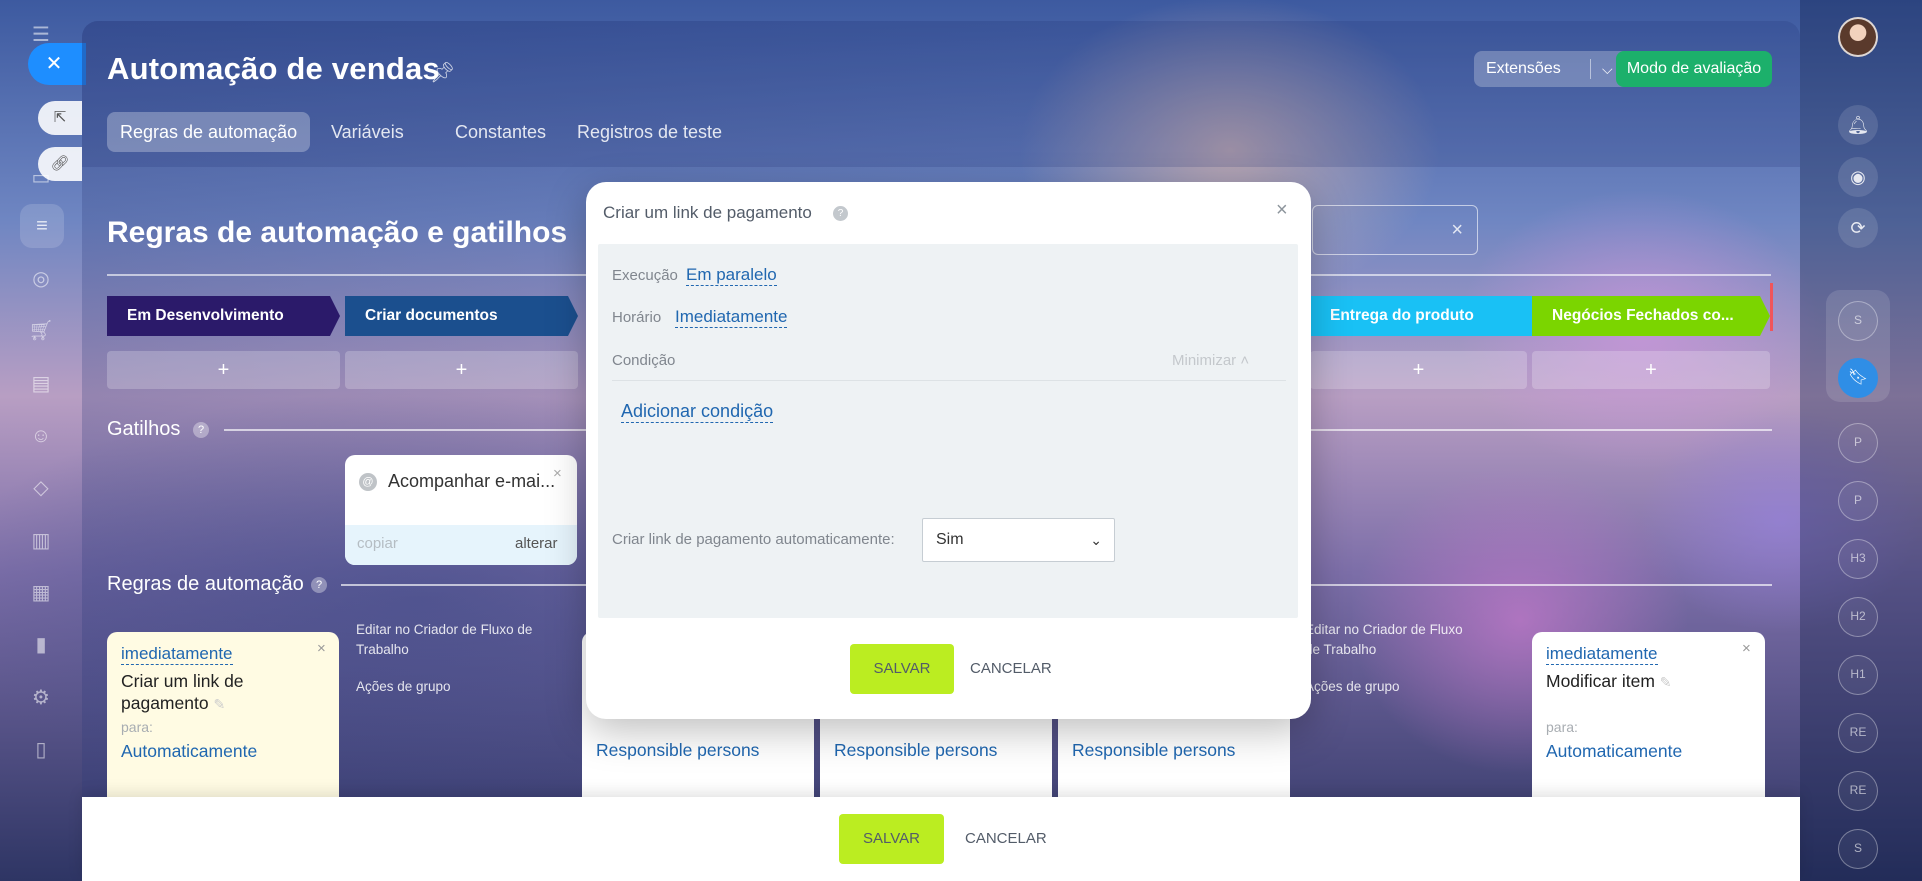 The height and width of the screenshot is (881, 1922). I want to click on chat-badge: H1, so click(1858, 675).